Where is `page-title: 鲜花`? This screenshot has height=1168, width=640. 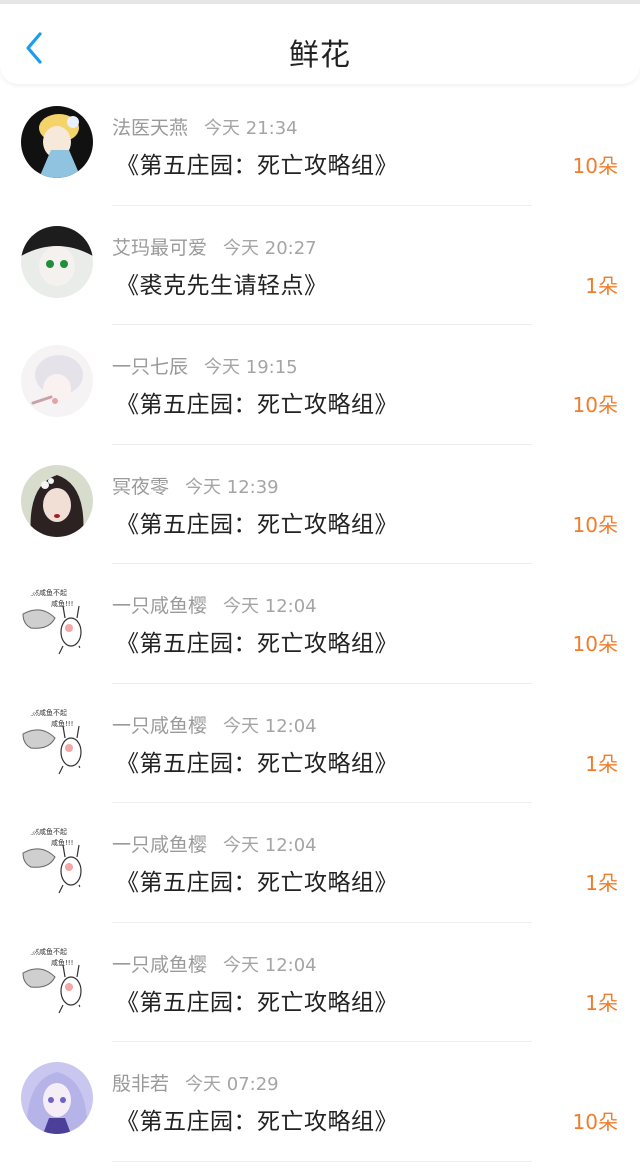 page-title: 鲜花 is located at coordinates (320, 55).